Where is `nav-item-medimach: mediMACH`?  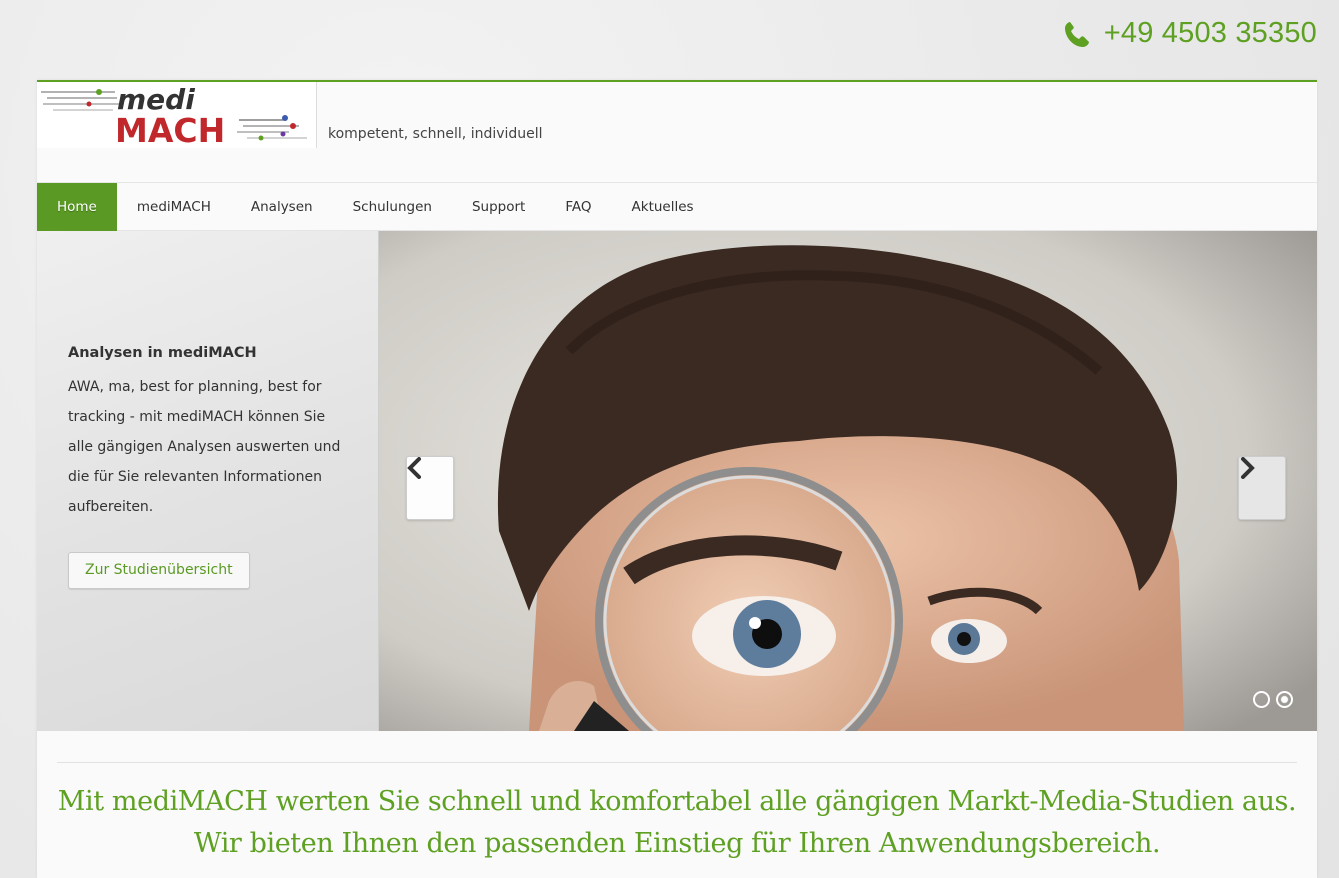
nav-item-medimach: mediMACH is located at coordinates (174, 207).